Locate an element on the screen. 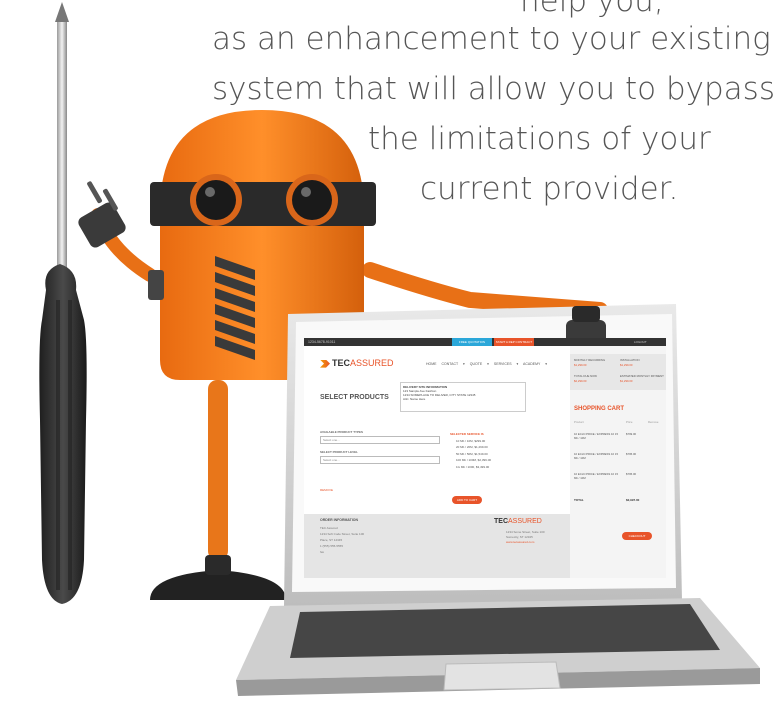 Image resolution: width=773 pixels, height=702 pixels. tec-assured-logo: TECASSURED is located at coordinates (357, 363).